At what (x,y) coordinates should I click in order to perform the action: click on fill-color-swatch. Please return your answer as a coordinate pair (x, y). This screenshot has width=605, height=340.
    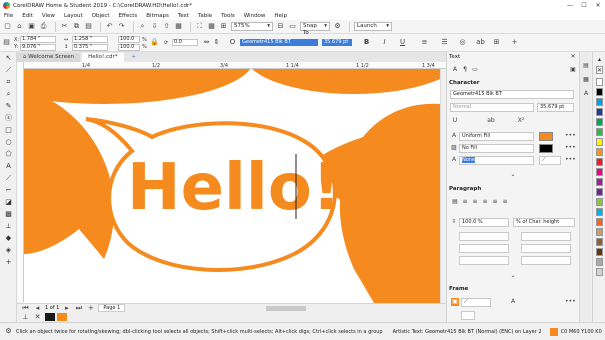
    Looking at the image, I should click on (553, 331).